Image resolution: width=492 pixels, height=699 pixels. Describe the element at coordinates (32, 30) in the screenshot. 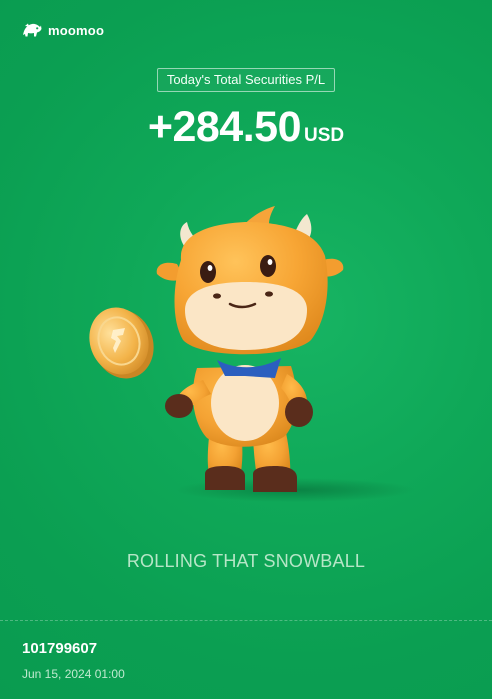

I see `moomoo-logo-icon` at that location.